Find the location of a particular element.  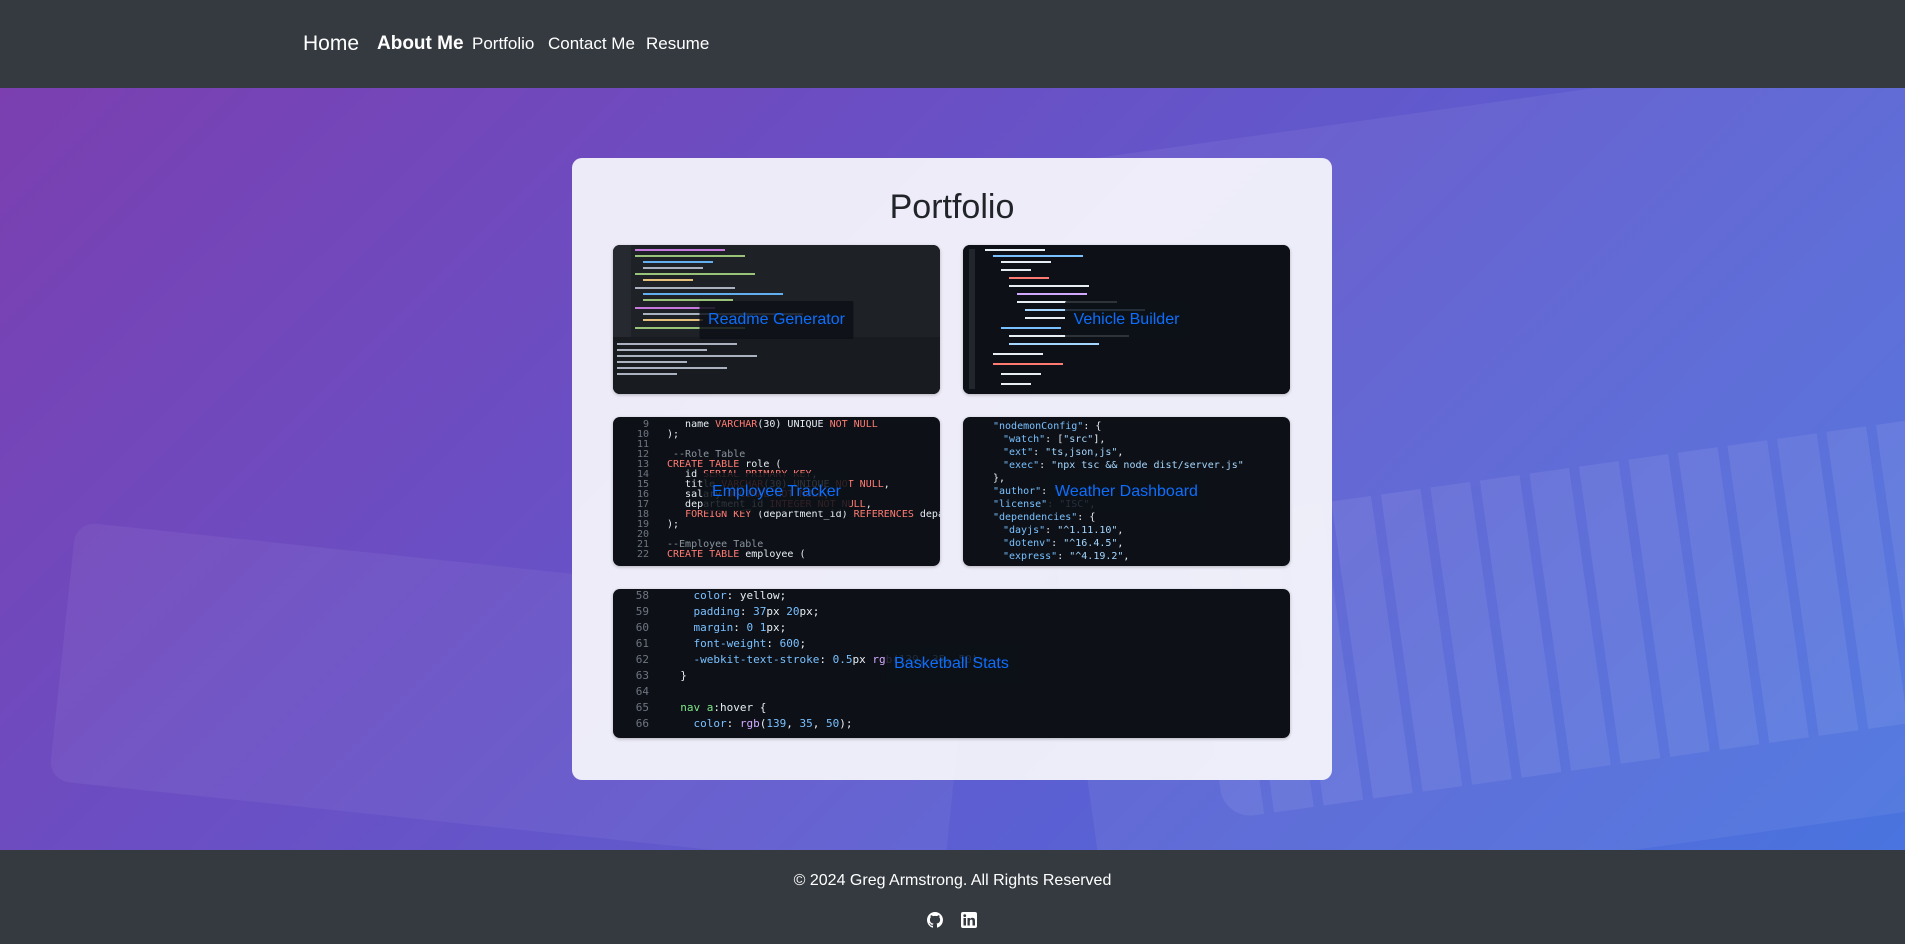

project-readme-generator: Readme Generator is located at coordinates (776, 319).